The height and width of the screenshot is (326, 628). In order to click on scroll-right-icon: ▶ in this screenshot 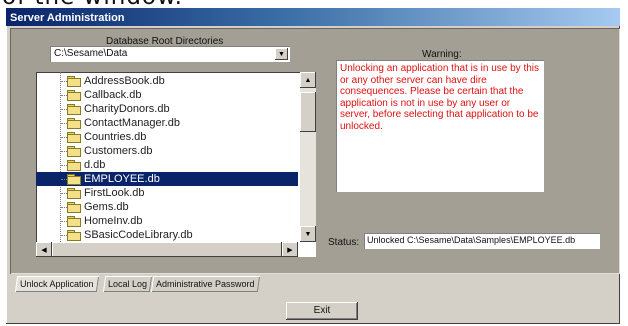, I will do `click(290, 249)`.